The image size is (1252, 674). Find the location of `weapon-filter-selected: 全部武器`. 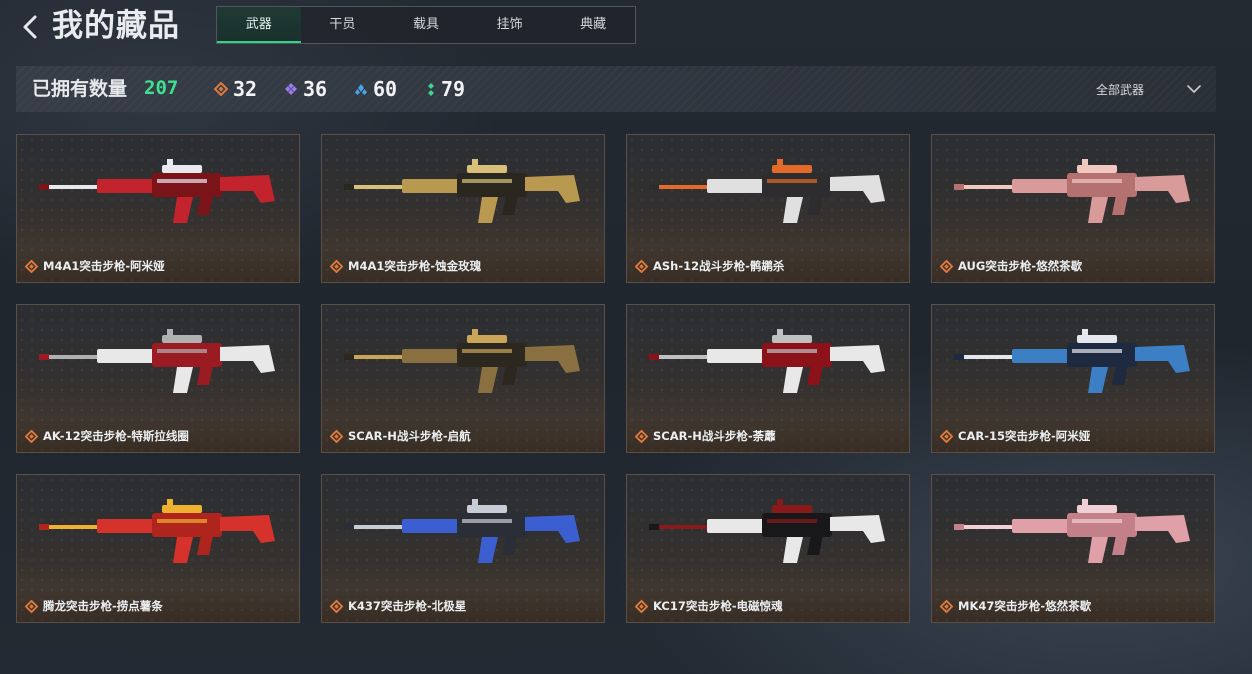

weapon-filter-selected: 全部武器 is located at coordinates (1119, 89).